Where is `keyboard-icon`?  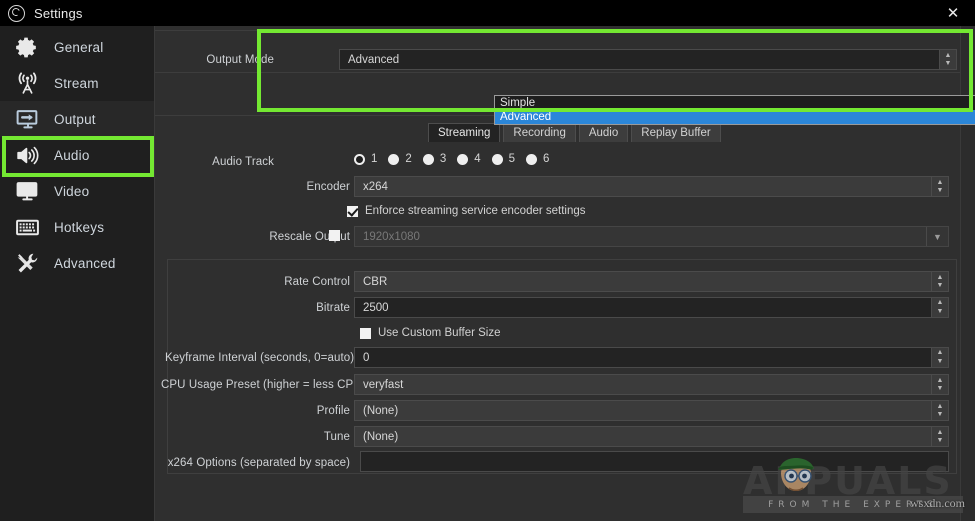
keyboard-icon is located at coordinates (27, 227).